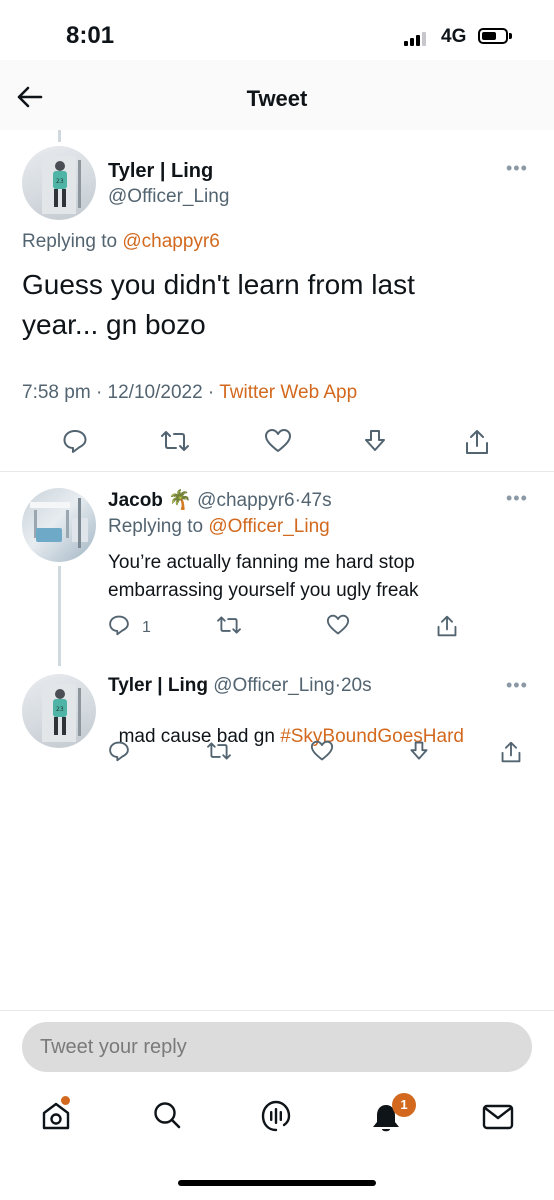 This screenshot has width=554, height=1200. I want to click on reply-header: Jacob 🌴 @chappyr6·47s, so click(220, 500).